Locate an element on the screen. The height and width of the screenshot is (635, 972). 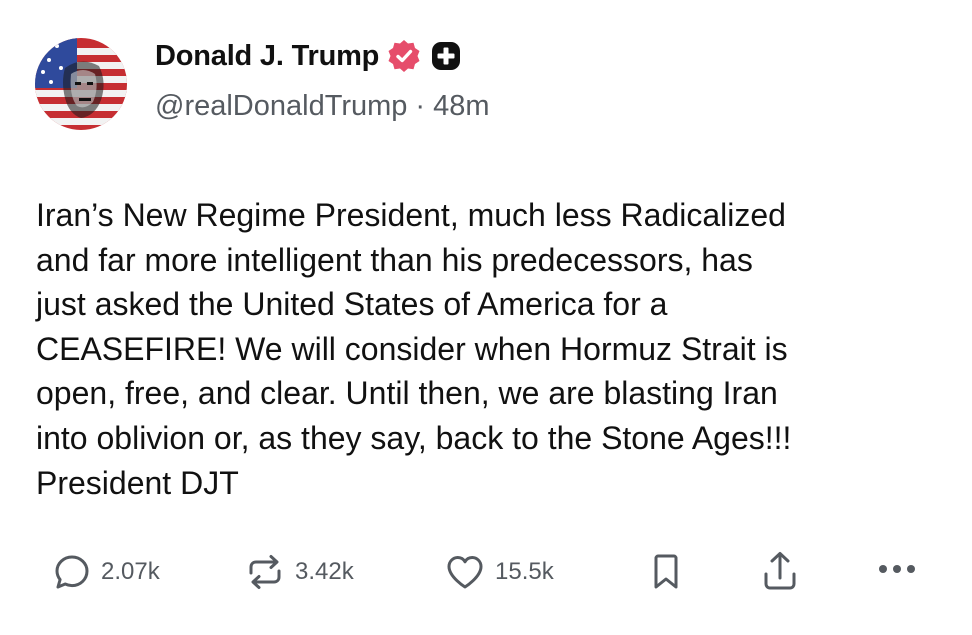
avatar-image is located at coordinates (81, 84).